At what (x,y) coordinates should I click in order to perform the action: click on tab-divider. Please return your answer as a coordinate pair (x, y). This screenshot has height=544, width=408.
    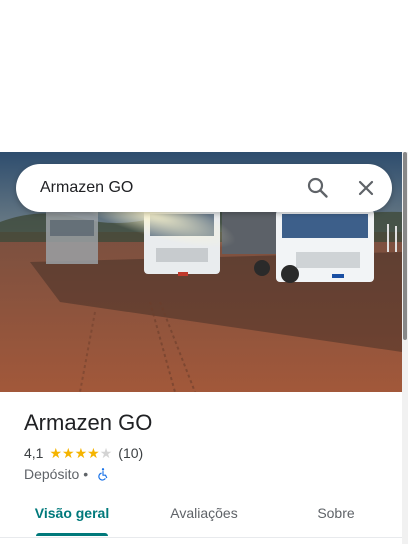
    Looking at the image, I should click on (201, 537).